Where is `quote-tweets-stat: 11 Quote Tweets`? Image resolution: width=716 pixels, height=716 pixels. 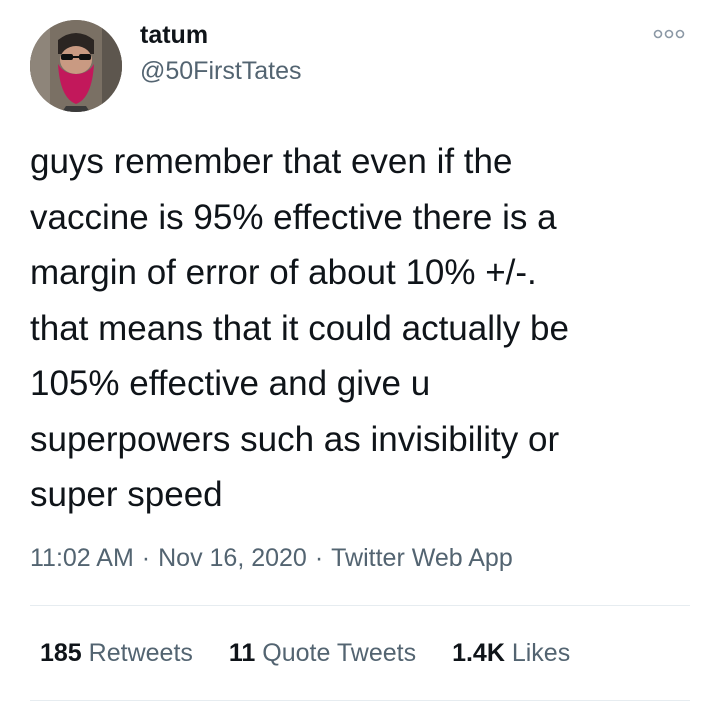 quote-tweets-stat: 11 Quote Tweets is located at coordinates (322, 653).